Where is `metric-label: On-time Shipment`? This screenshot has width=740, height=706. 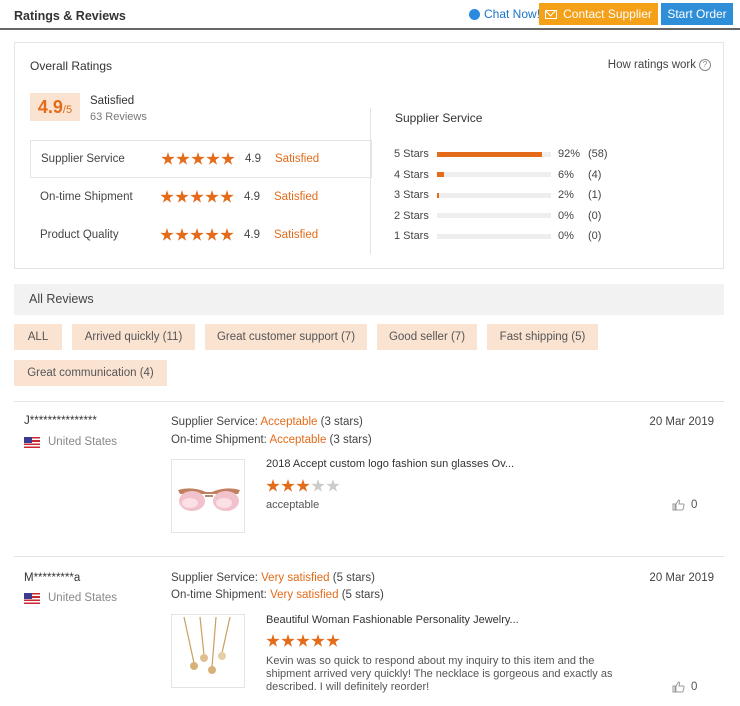 metric-label: On-time Shipment is located at coordinates (86, 197).